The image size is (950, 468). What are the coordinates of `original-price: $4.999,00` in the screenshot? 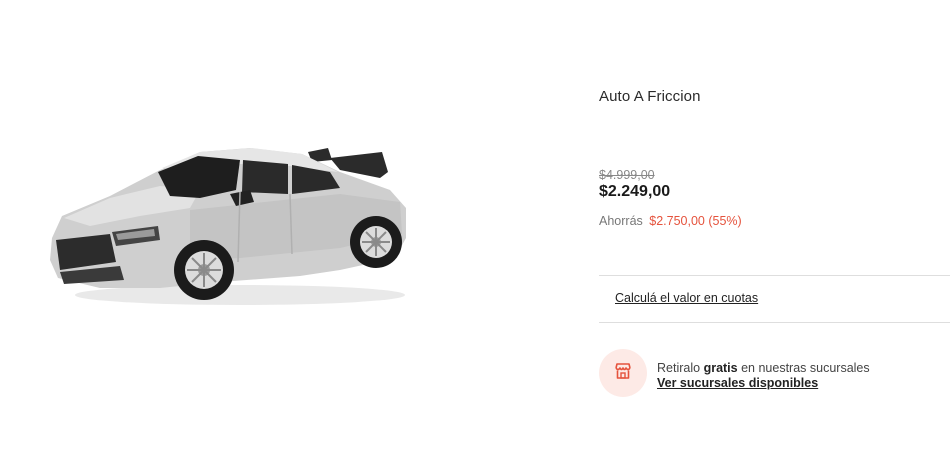 It's located at (627, 175).